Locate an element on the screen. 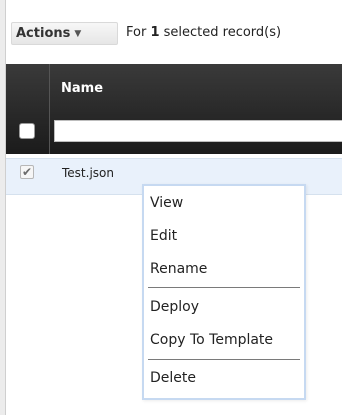  actions-dropdown-button: Actions ▼ is located at coordinates (64, 33).